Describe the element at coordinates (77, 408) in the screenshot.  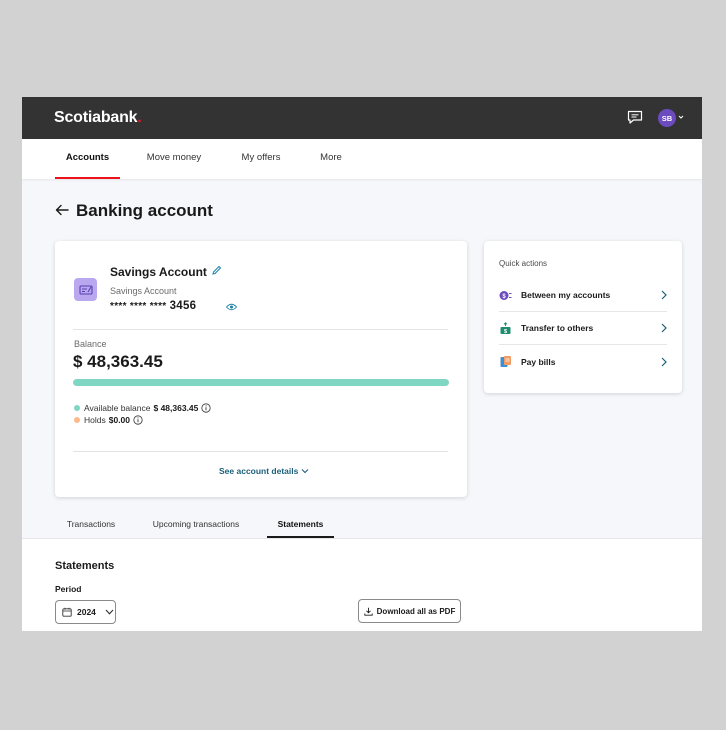
I see `available-dot` at that location.